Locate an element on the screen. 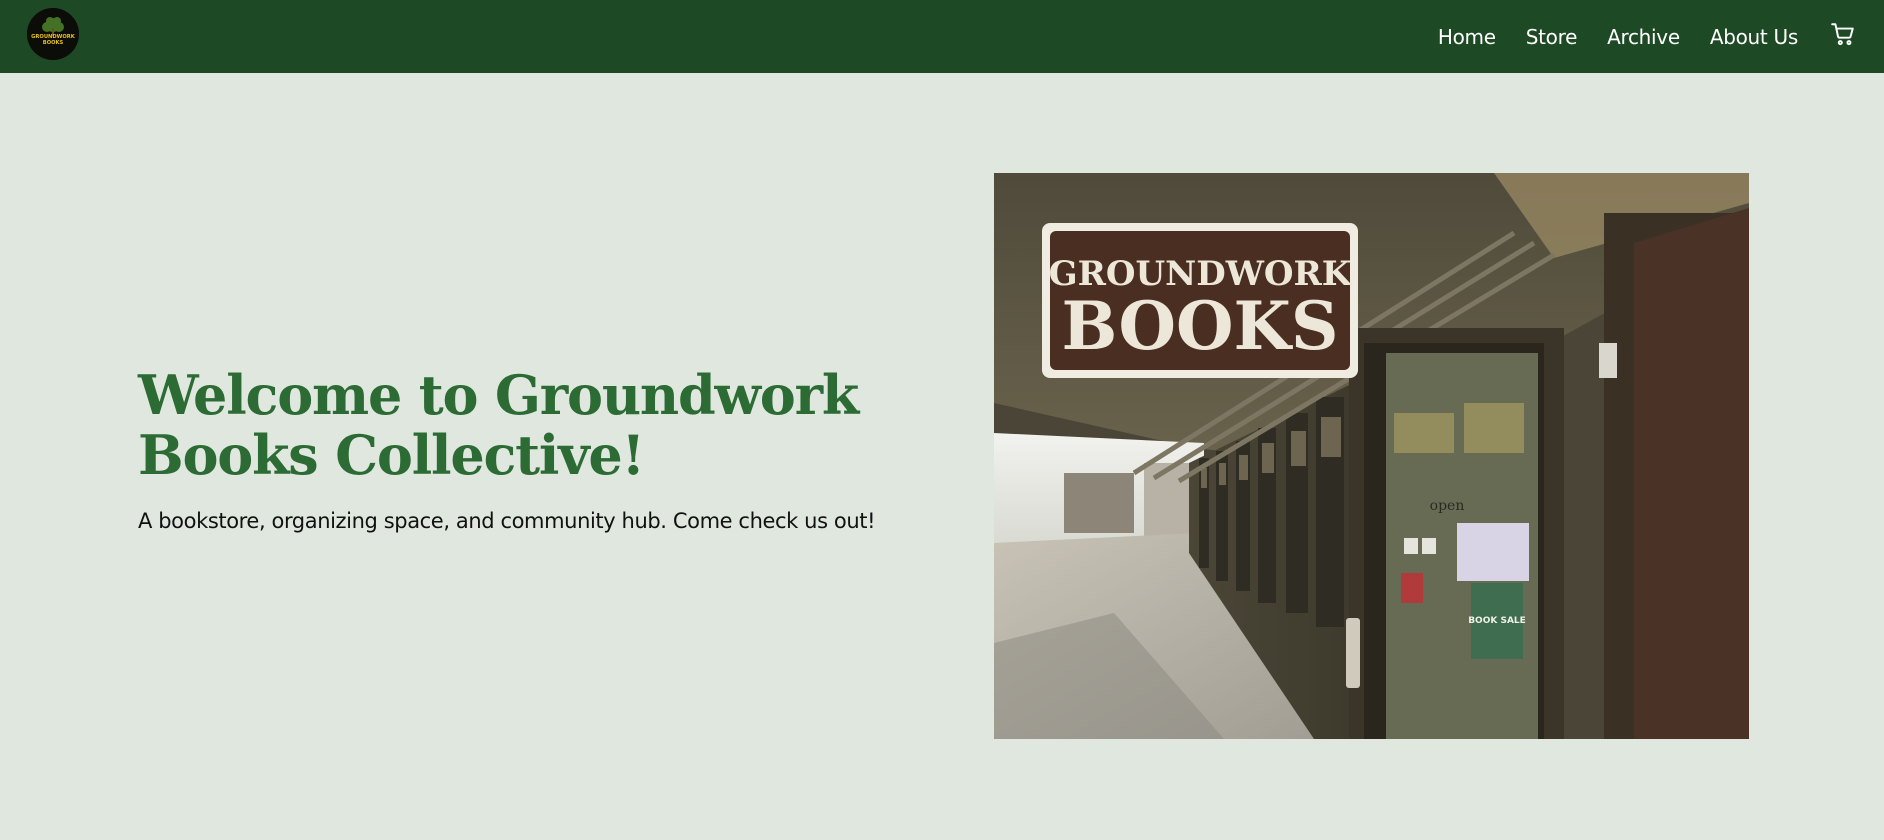  door-poster-text: BOOK SALE is located at coordinates (1497, 621).